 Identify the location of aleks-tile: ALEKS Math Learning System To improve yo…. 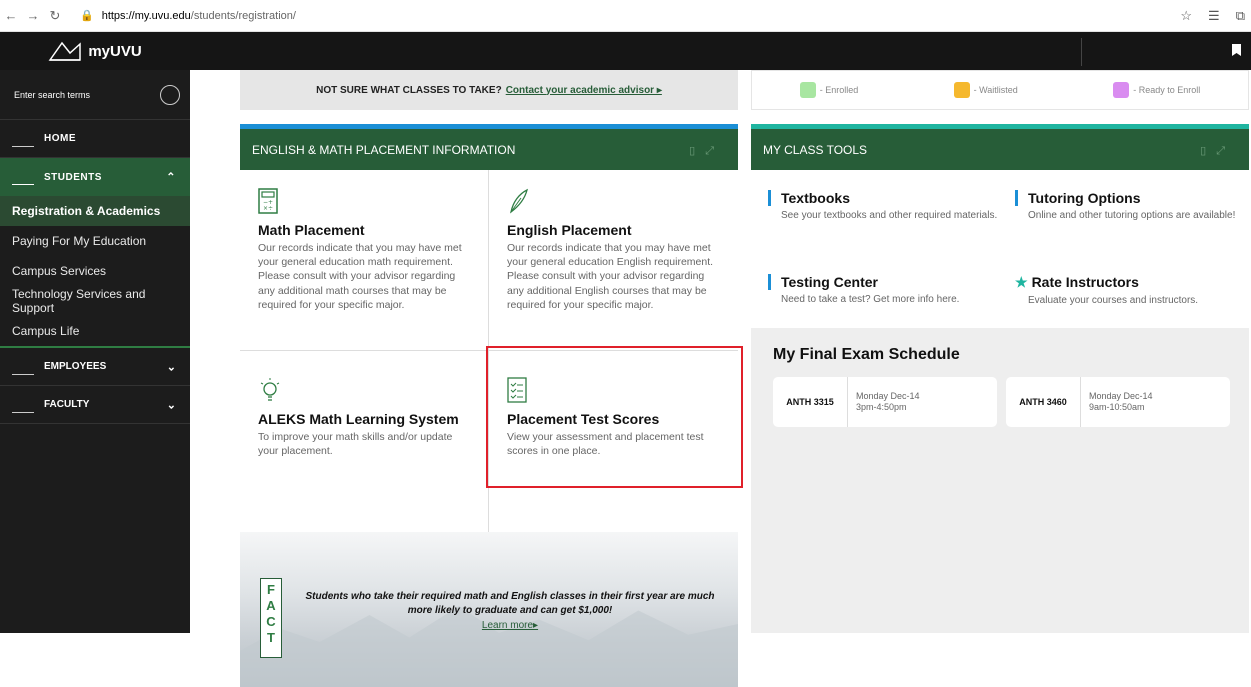
(364, 441).